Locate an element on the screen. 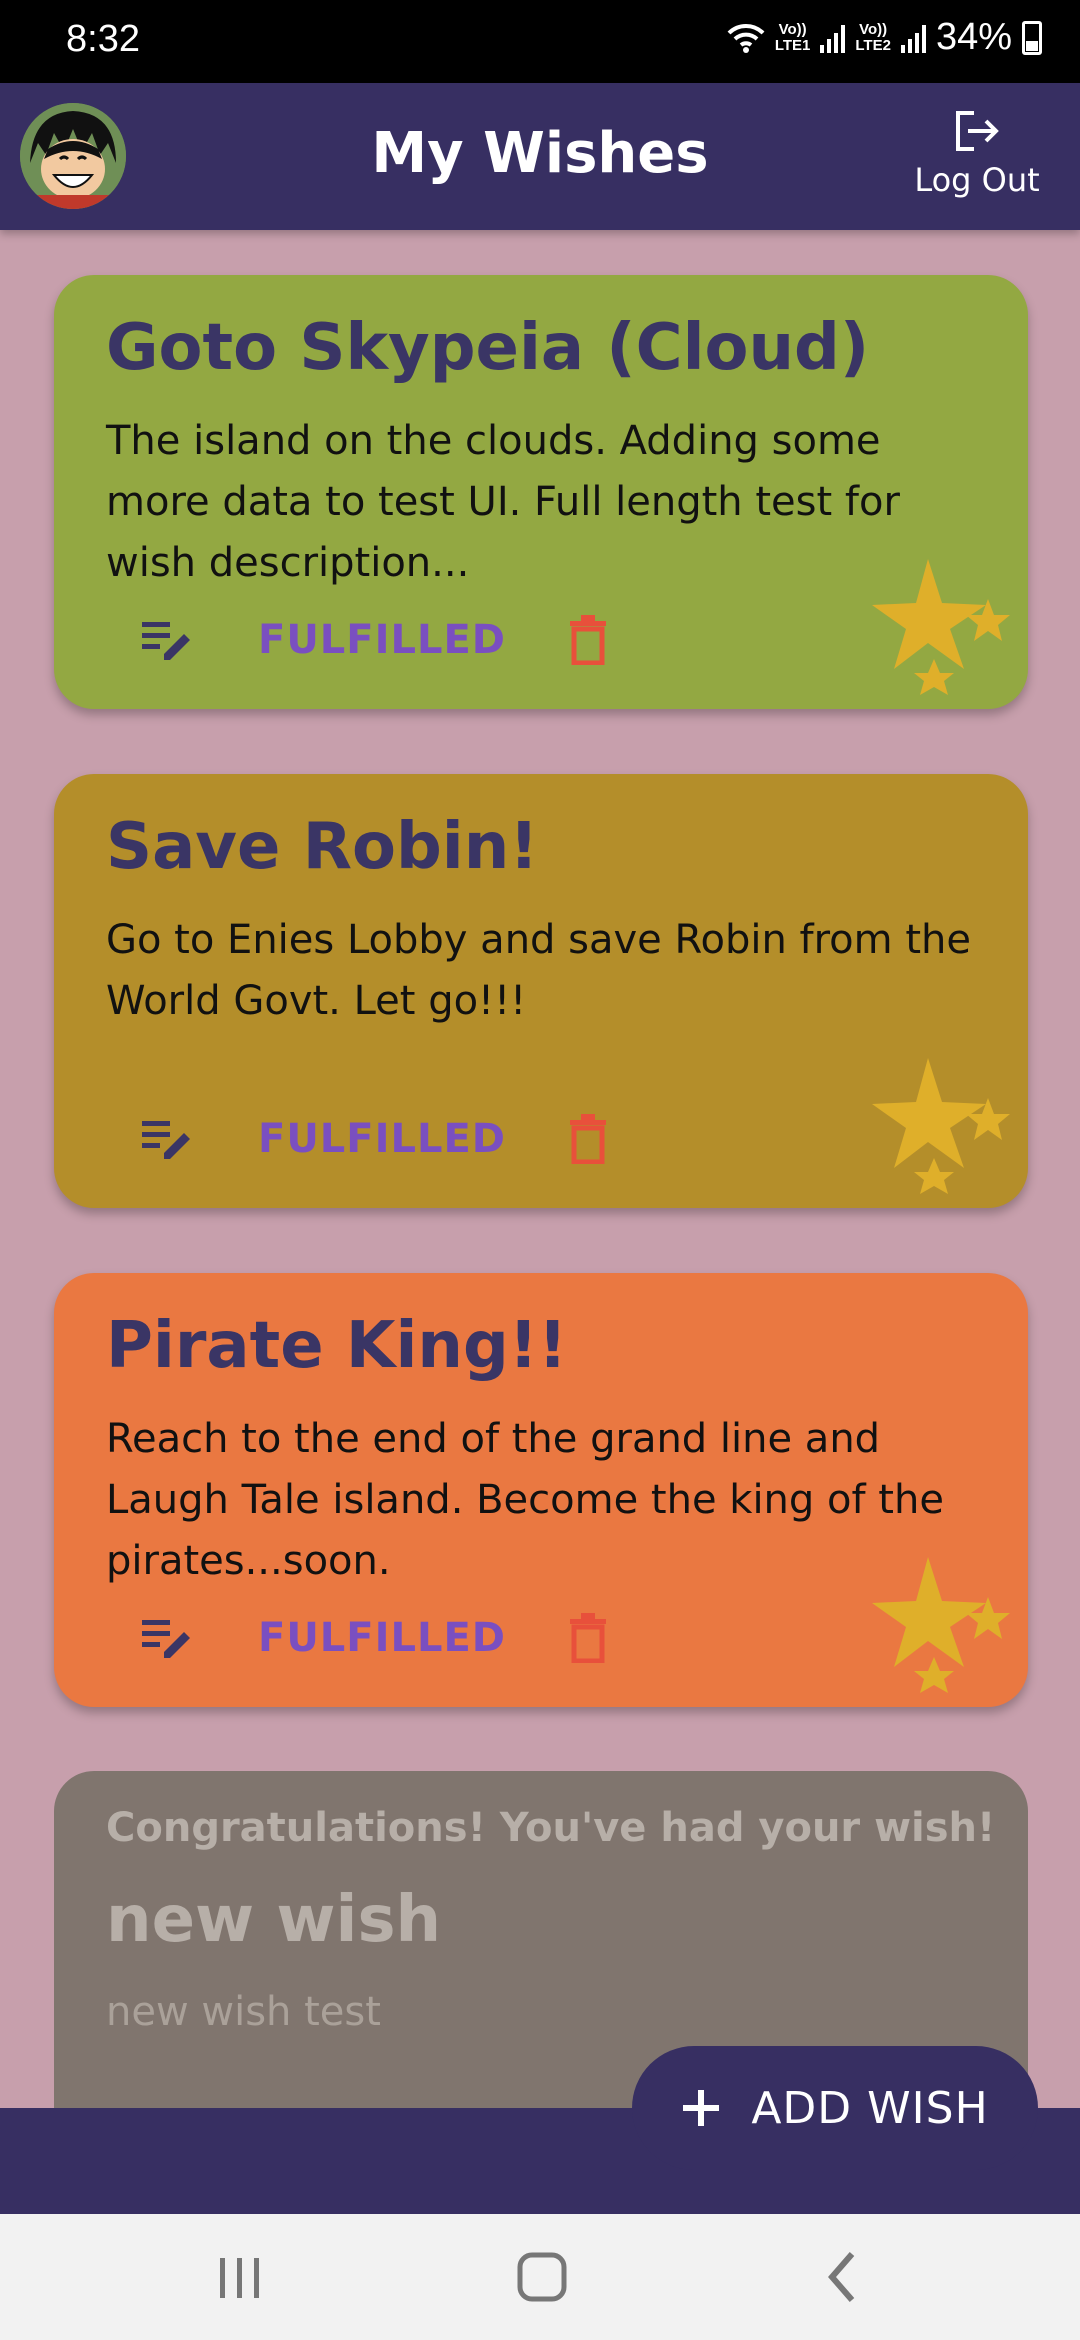 The height and width of the screenshot is (2340, 1080). back-icon is located at coordinates (844, 2277).